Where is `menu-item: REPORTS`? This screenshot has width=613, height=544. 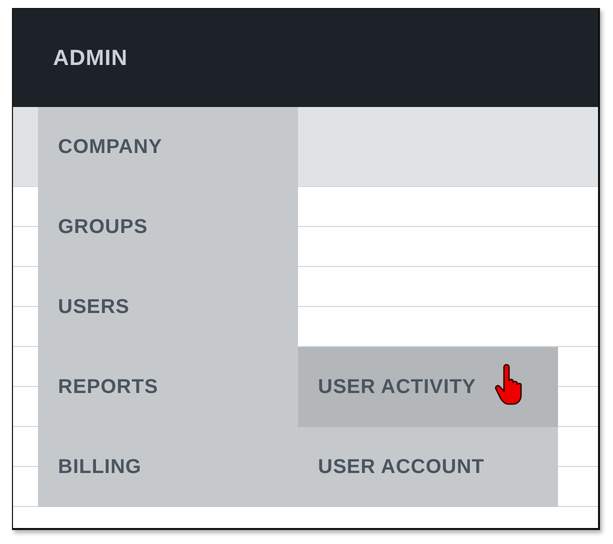 menu-item: REPORTS is located at coordinates (168, 387).